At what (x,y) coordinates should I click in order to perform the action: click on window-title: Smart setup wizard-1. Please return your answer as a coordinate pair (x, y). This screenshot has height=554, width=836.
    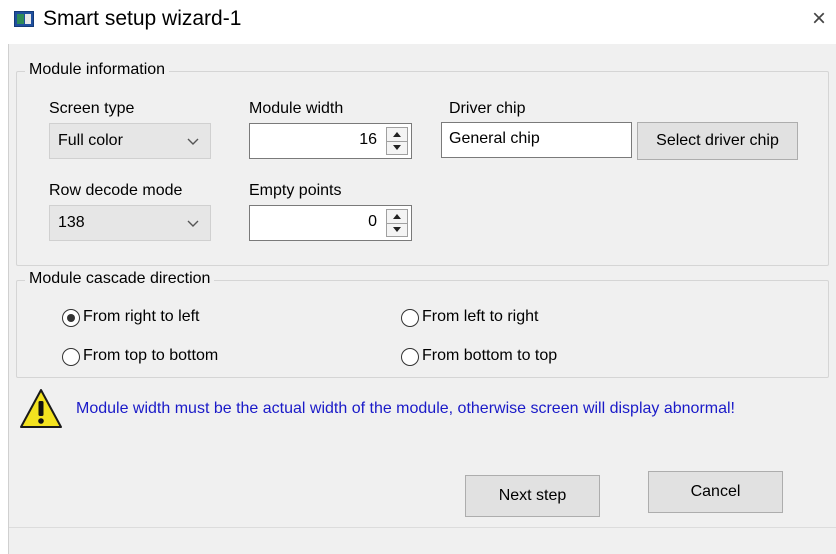
    Looking at the image, I should click on (142, 18).